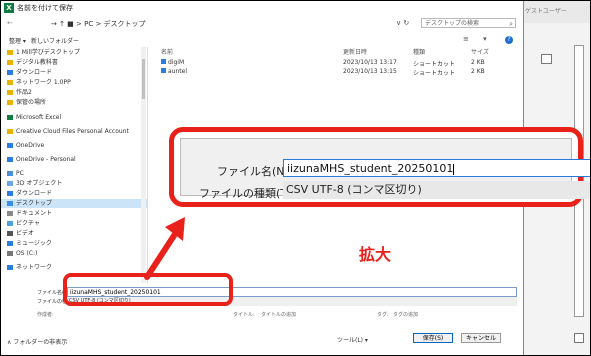 The height and width of the screenshot is (356, 591). I want to click on organize-button: 整理 ▾, so click(17, 40).